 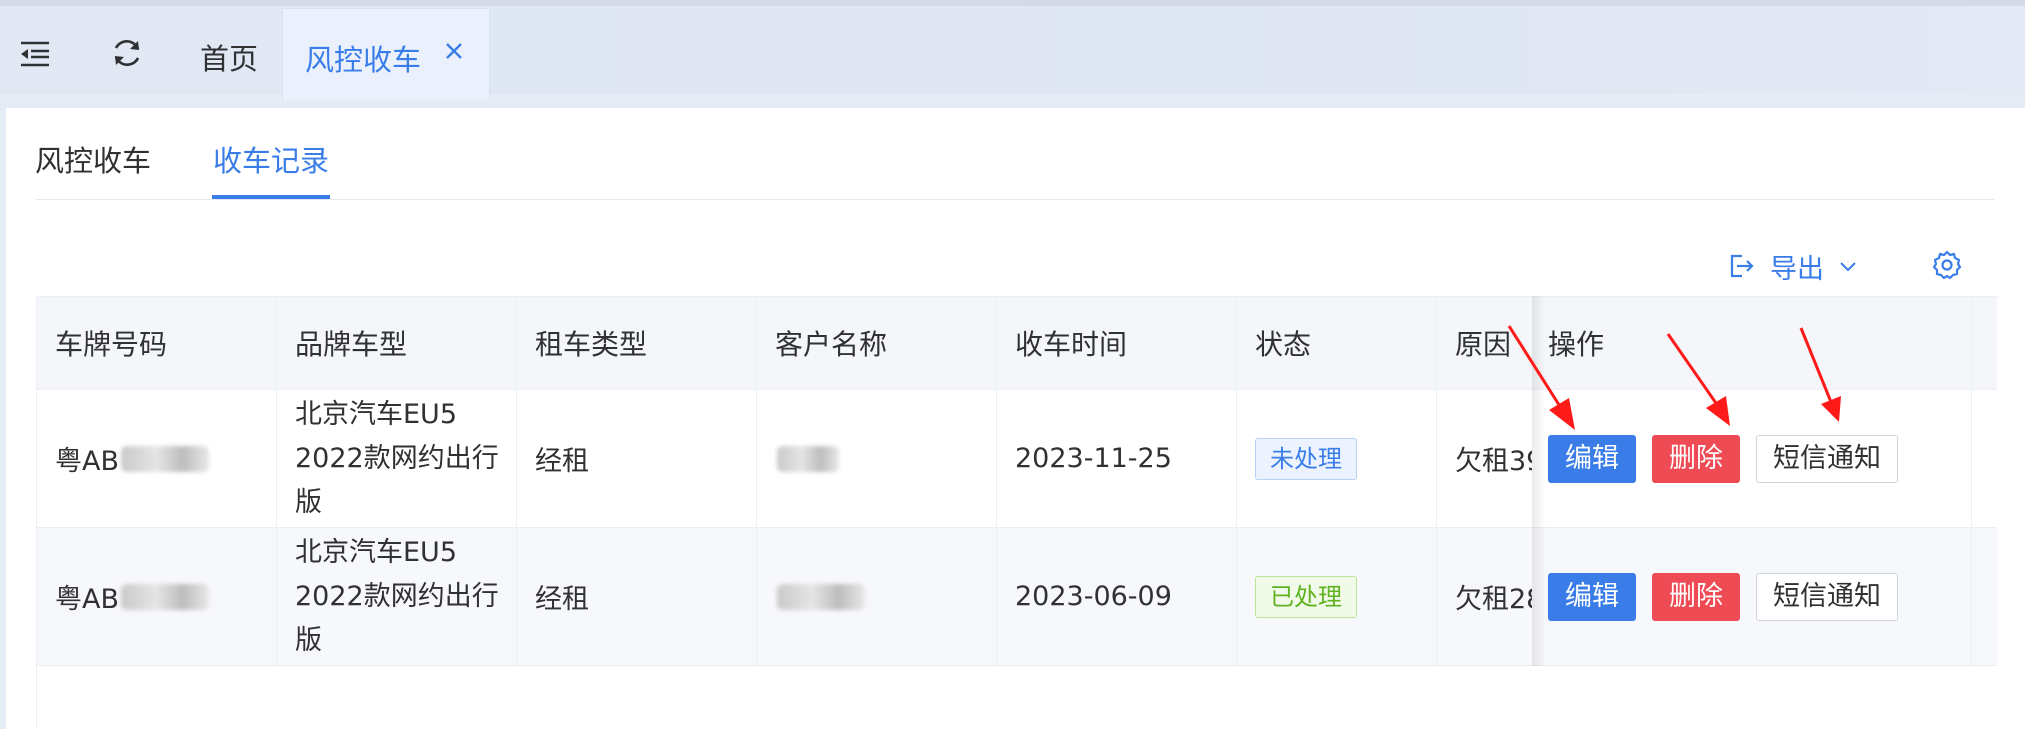 I want to click on subtab-risk-recovery: 风控收车, so click(x=93, y=159).